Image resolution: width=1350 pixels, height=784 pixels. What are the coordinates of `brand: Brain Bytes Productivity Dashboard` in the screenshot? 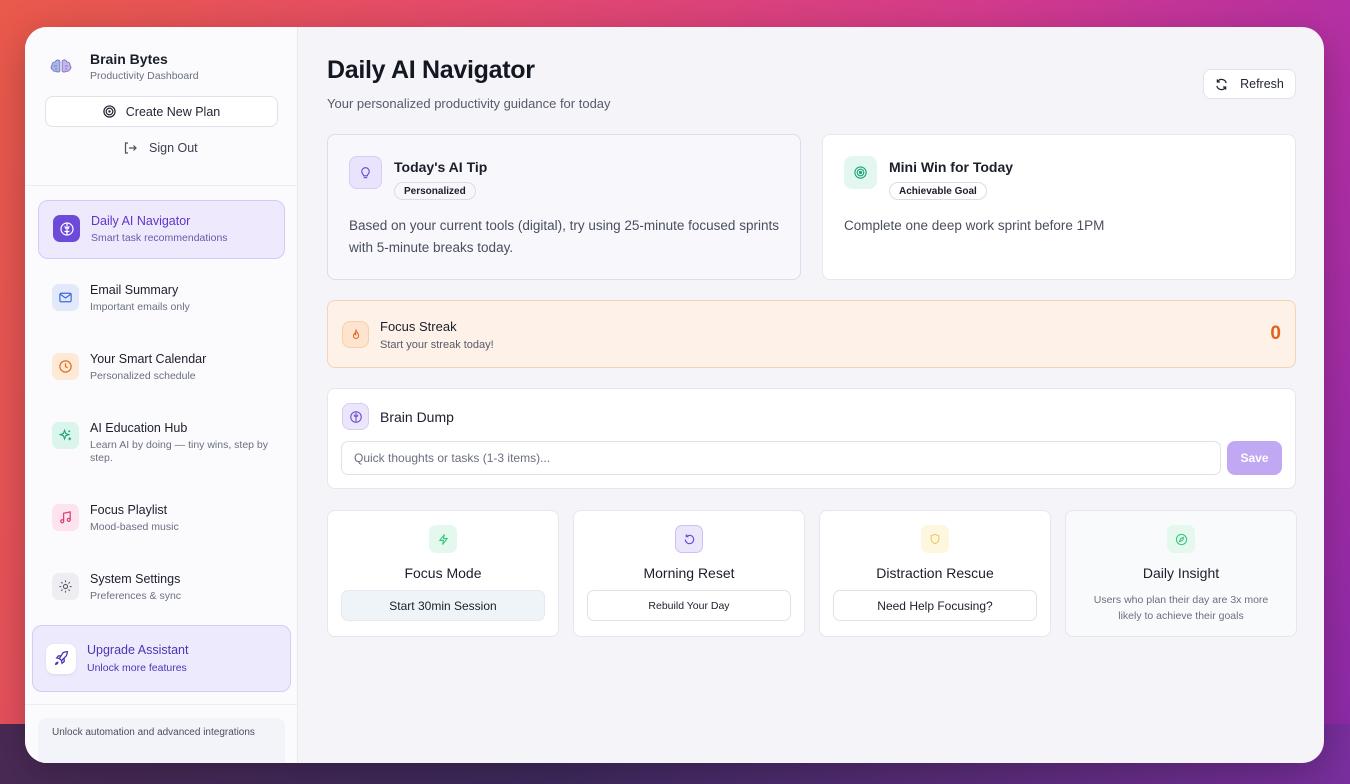 It's located at (124, 66).